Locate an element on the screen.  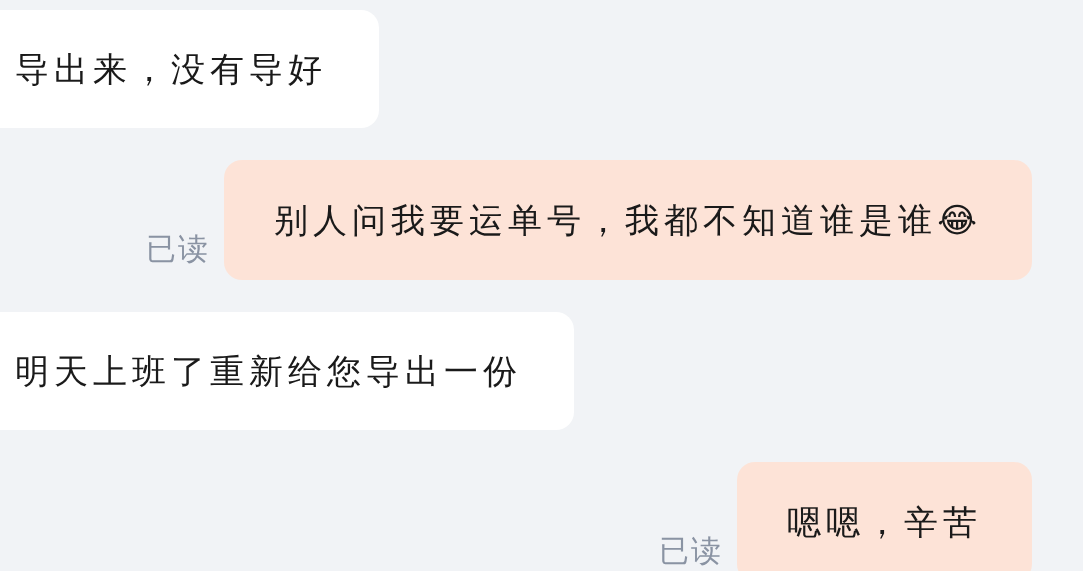
message-bubble: 嗯嗯，辛苦 is located at coordinates (884, 516).